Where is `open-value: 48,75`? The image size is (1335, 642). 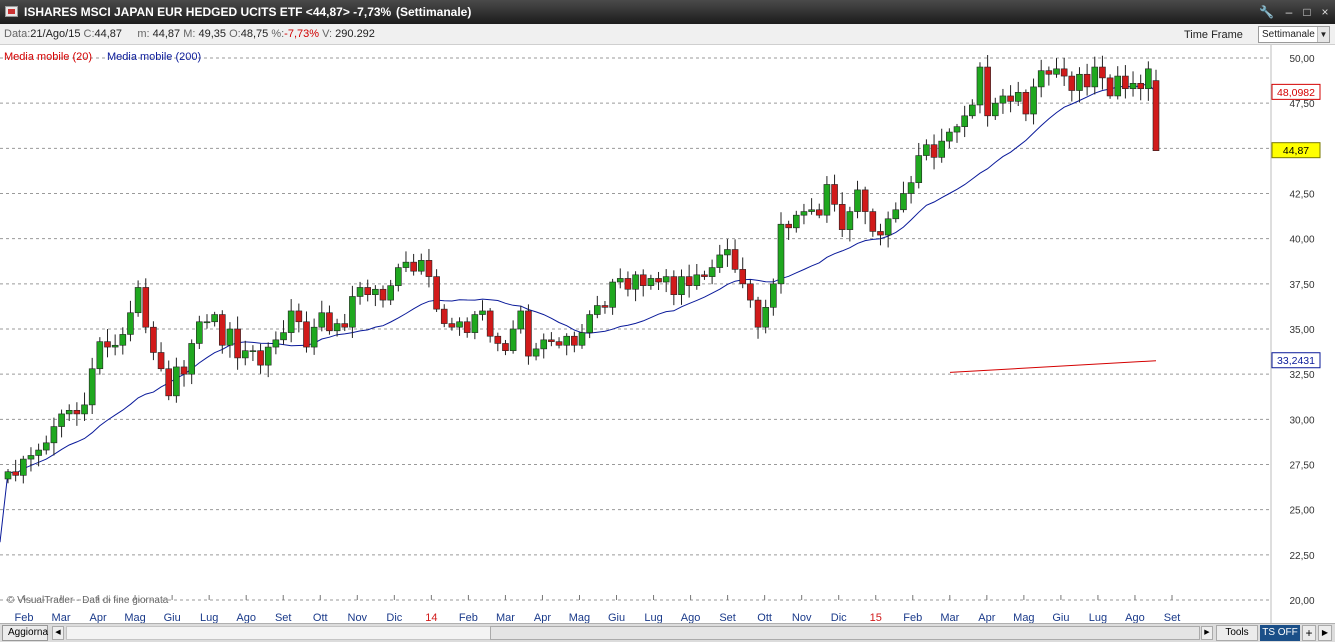
open-value: 48,75 is located at coordinates (254, 34).